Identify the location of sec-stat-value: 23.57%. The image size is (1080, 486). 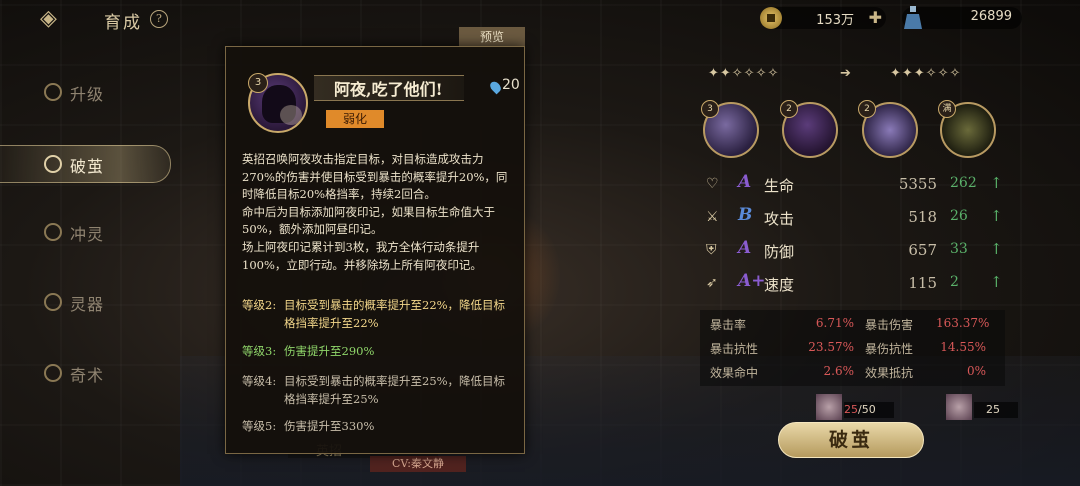
(831, 347).